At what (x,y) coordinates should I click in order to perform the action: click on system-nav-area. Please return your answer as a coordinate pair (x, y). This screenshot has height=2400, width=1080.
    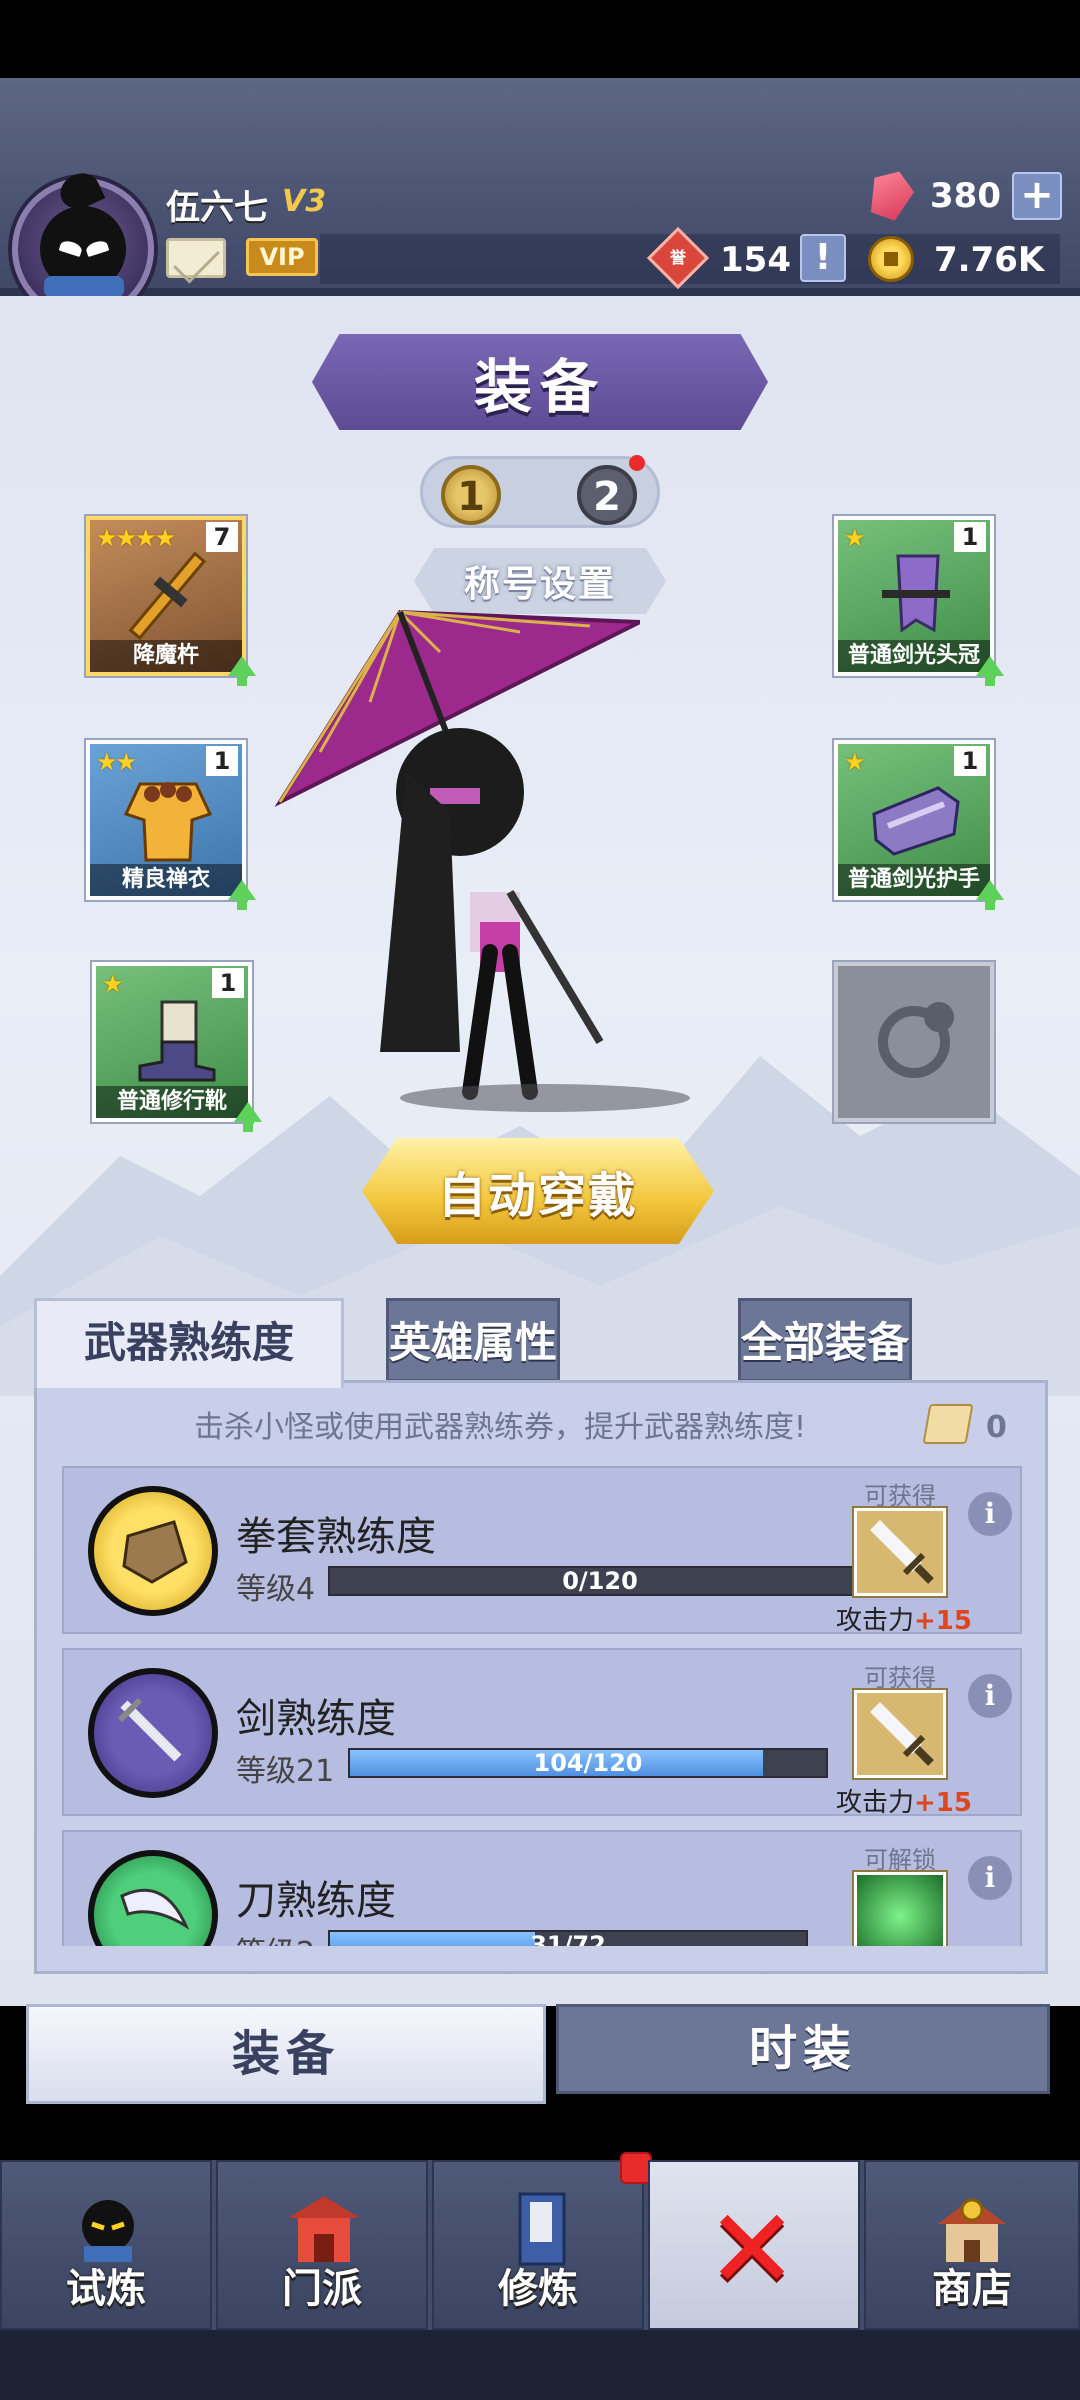
    Looking at the image, I should click on (540, 2365).